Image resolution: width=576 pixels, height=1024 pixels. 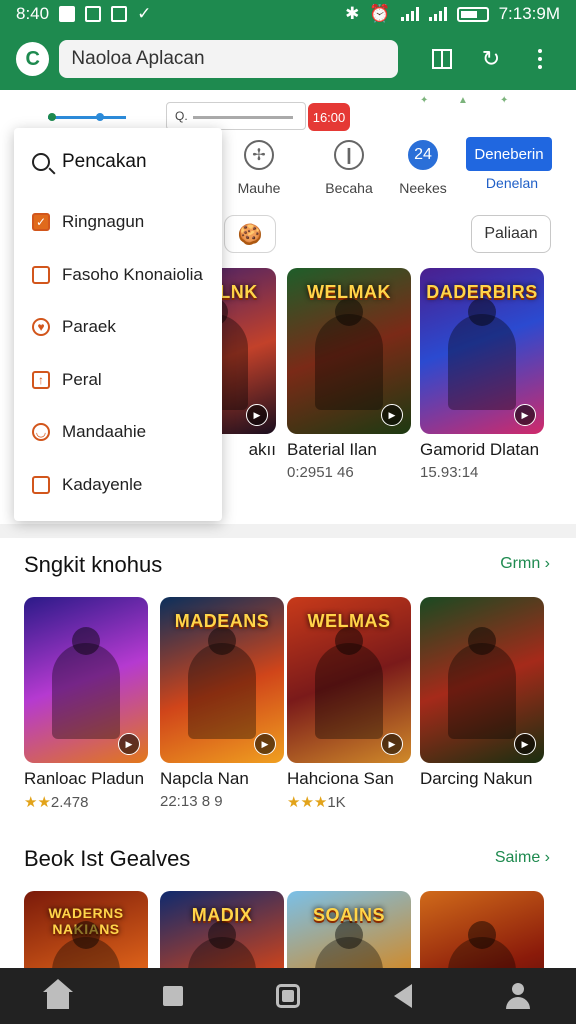 I want to click on note-icon, so click(x=41, y=484).